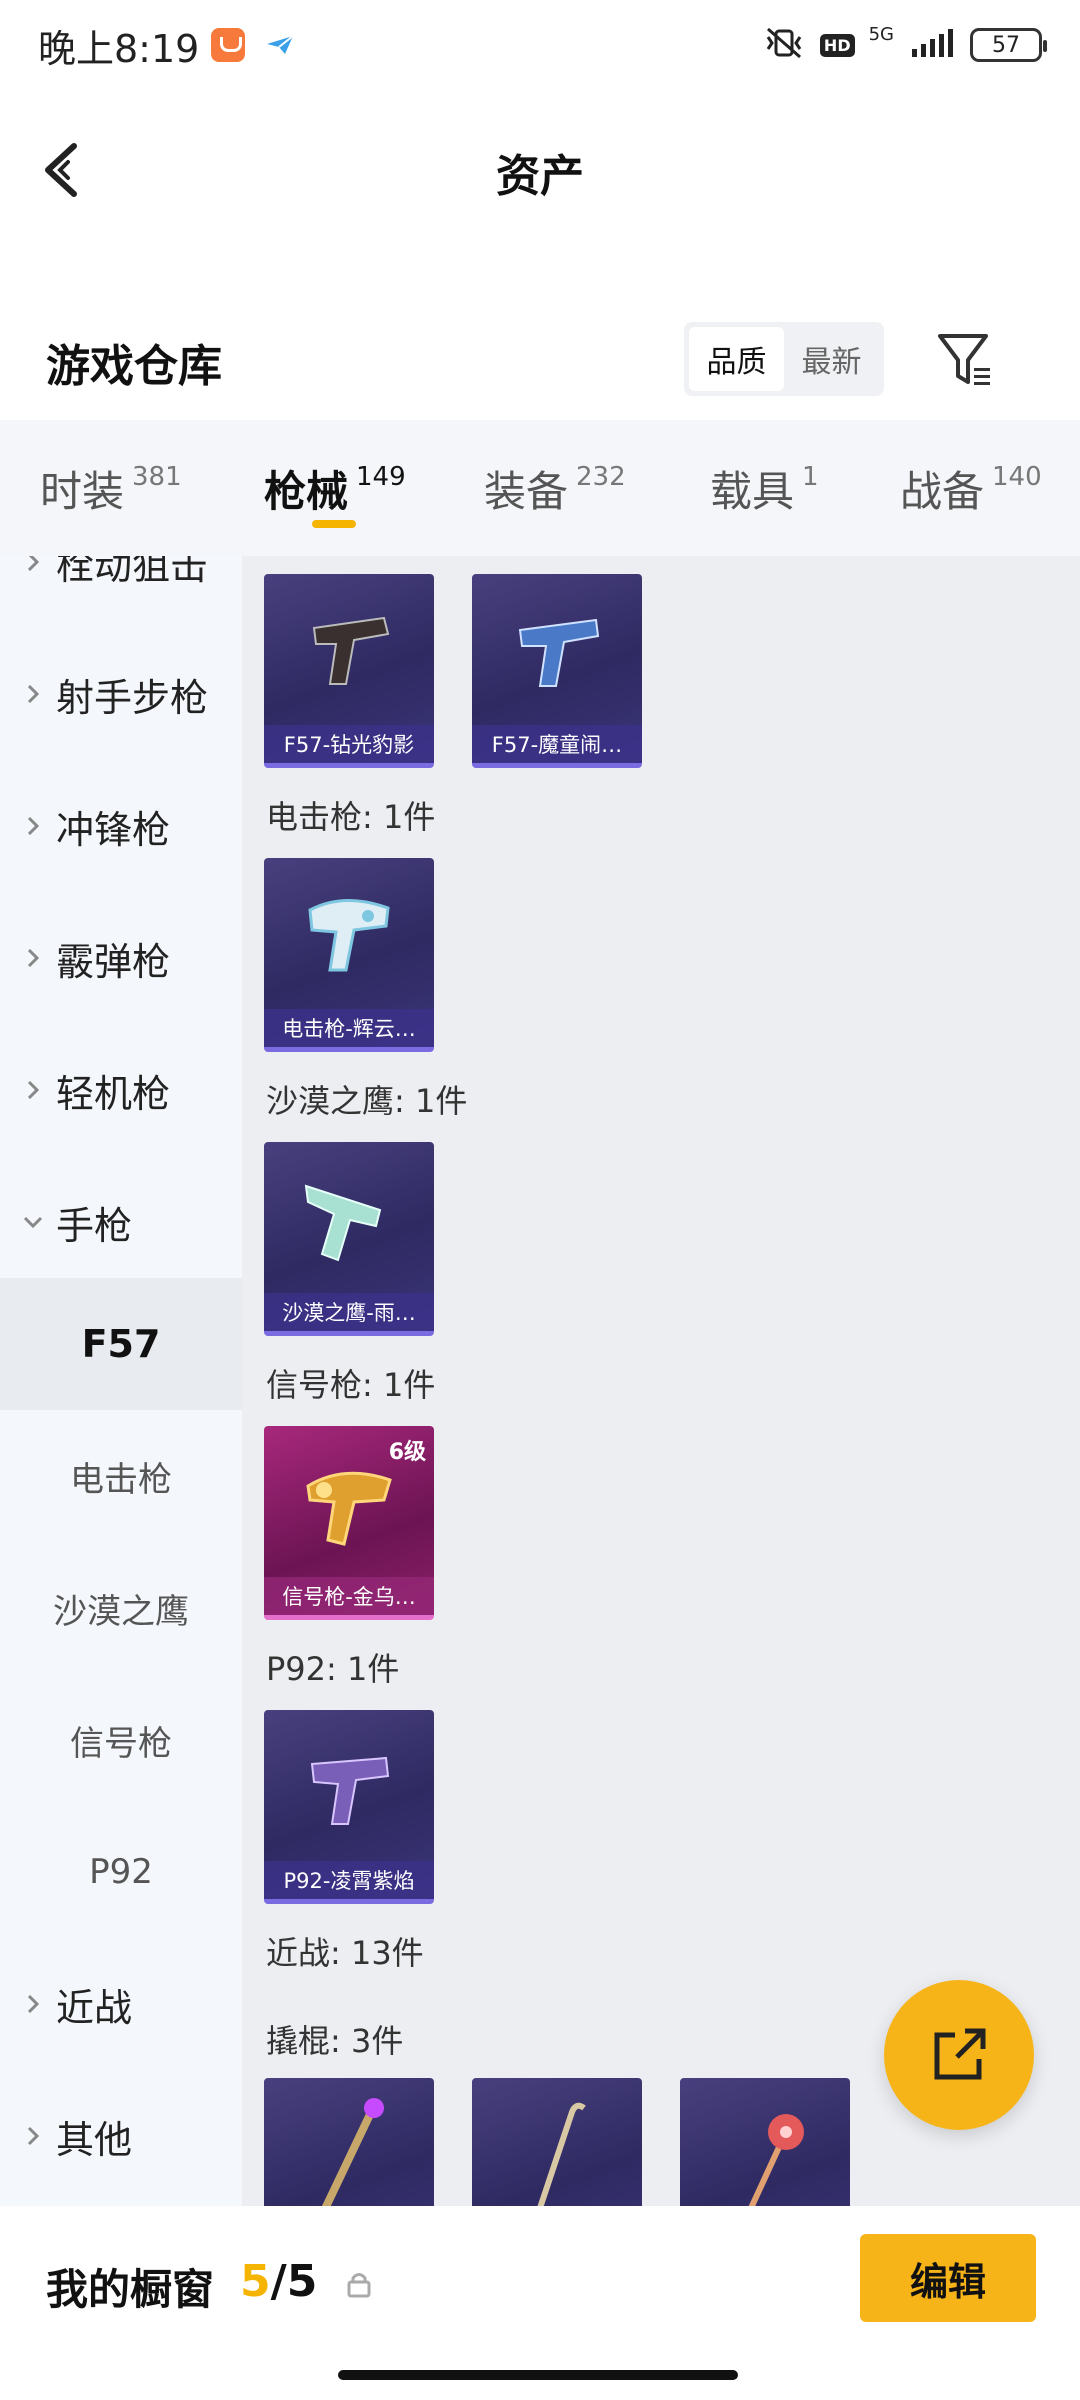 This screenshot has width=1080, height=2400. I want to click on sidebar-item-label: 轻机枪, so click(113, 1093).